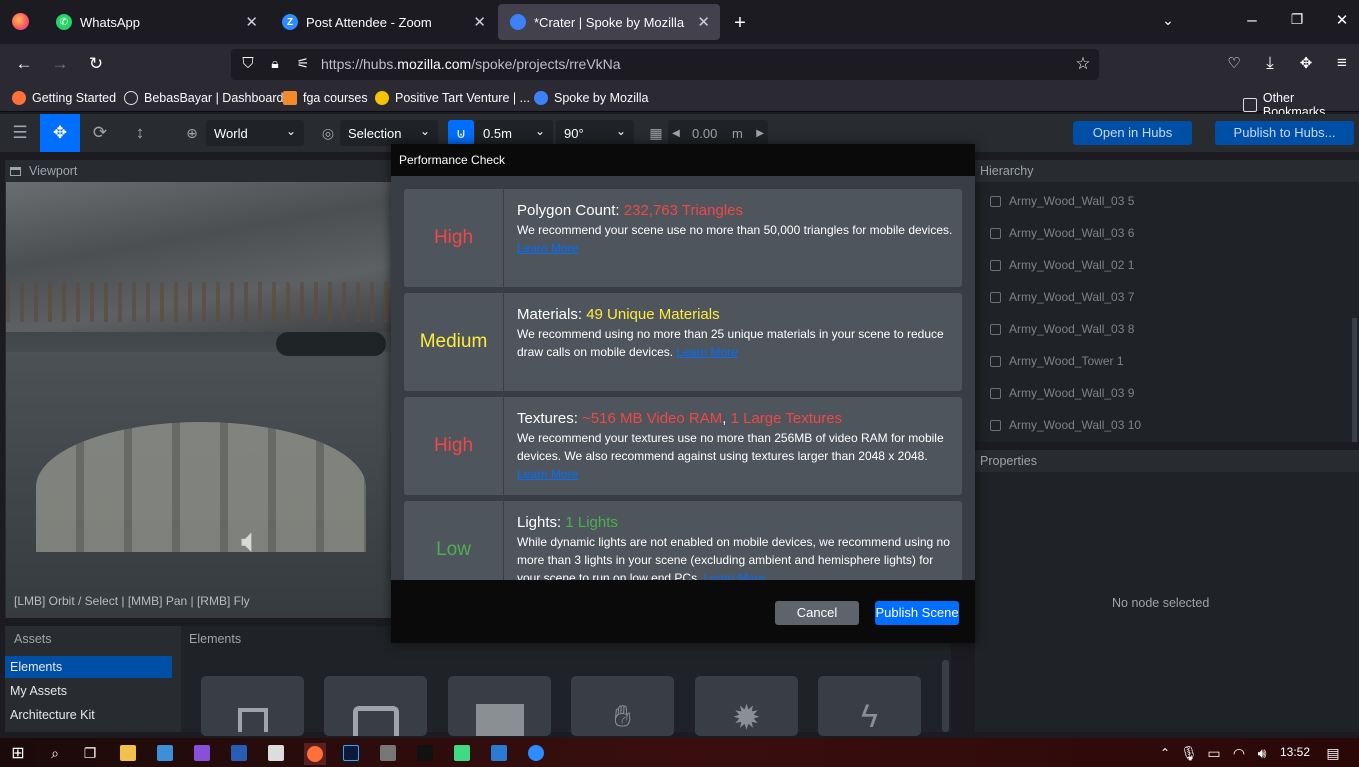 The width and height of the screenshot is (1359, 767). I want to click on element-tile-light: ✹, so click(746, 706).